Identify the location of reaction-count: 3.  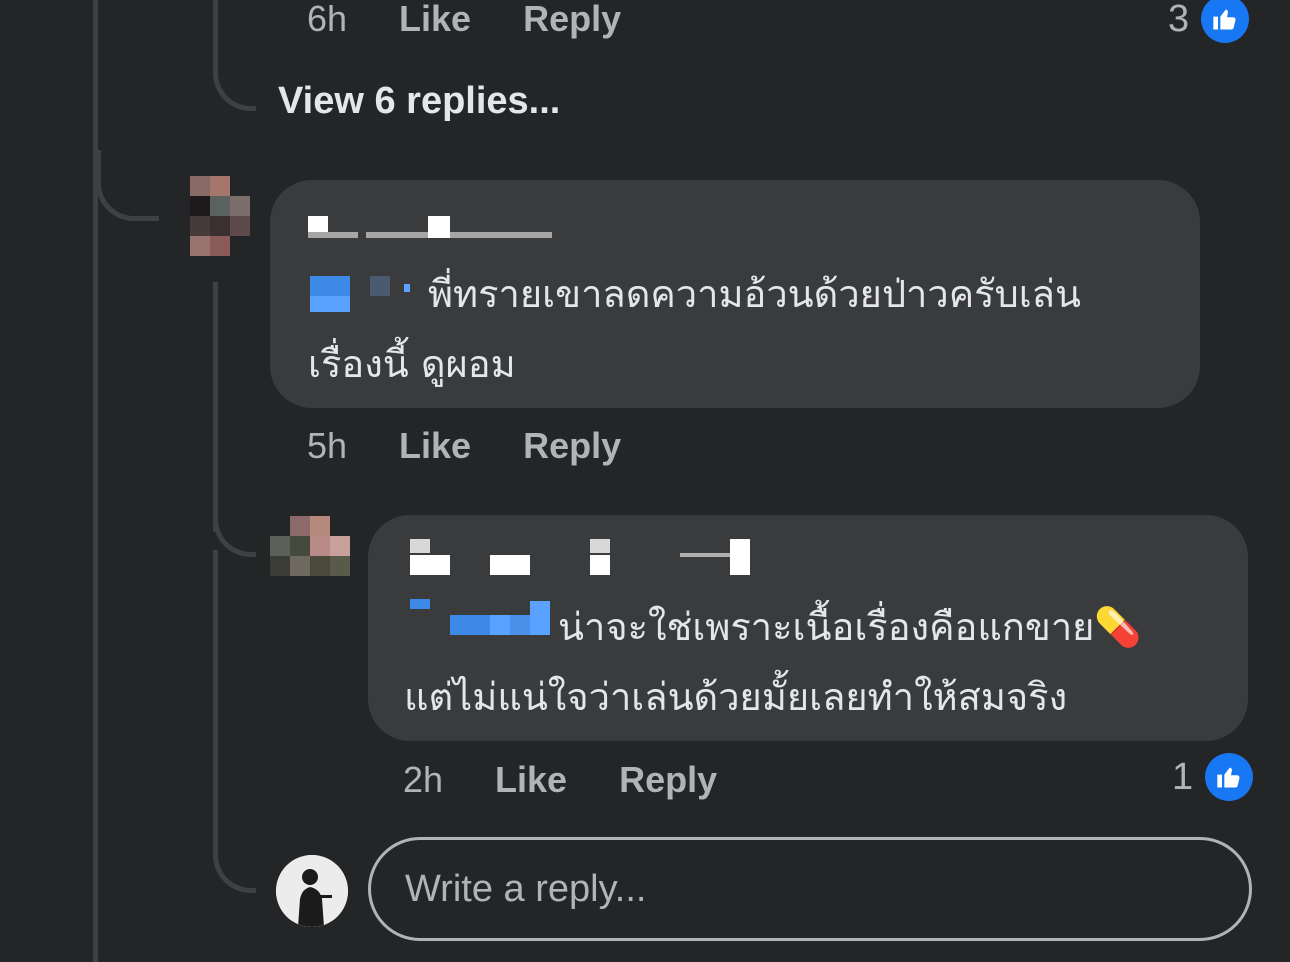
(1179, 20).